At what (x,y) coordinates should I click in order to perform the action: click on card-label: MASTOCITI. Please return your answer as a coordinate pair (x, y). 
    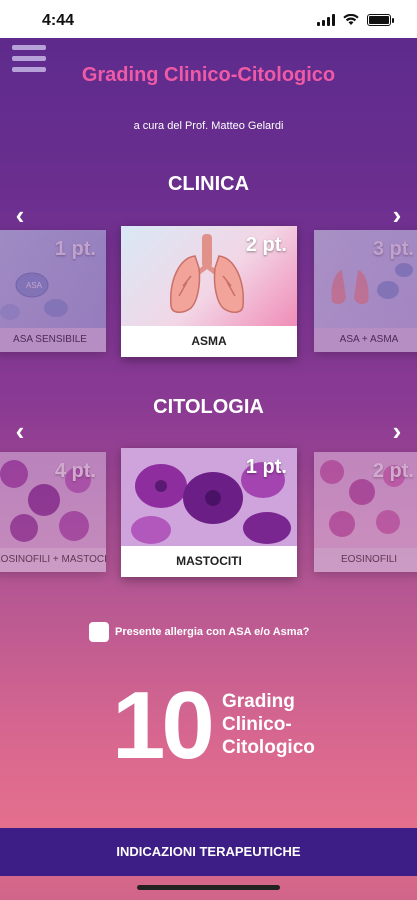
    Looking at the image, I should click on (209, 561).